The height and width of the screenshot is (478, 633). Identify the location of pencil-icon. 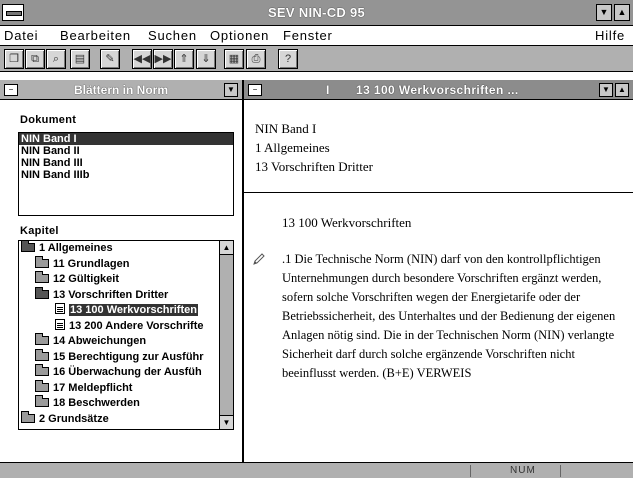
(259, 259).